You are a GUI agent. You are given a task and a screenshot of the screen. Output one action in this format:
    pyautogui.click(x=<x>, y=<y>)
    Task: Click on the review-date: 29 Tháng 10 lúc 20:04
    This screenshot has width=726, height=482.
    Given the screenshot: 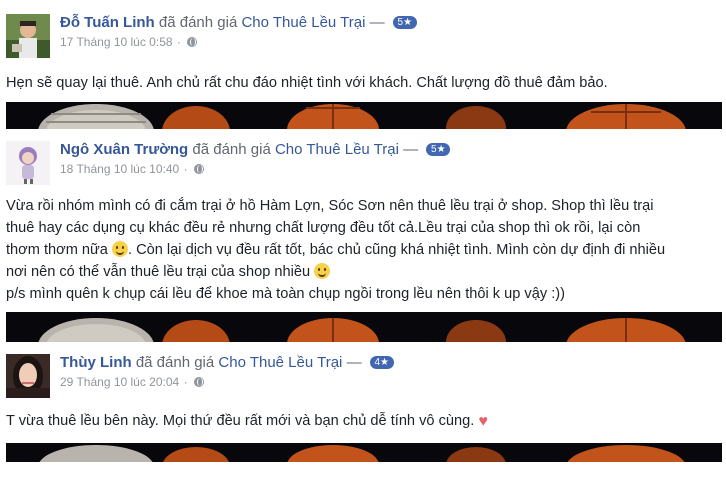 What is the action you would take?
    pyautogui.click(x=119, y=382)
    